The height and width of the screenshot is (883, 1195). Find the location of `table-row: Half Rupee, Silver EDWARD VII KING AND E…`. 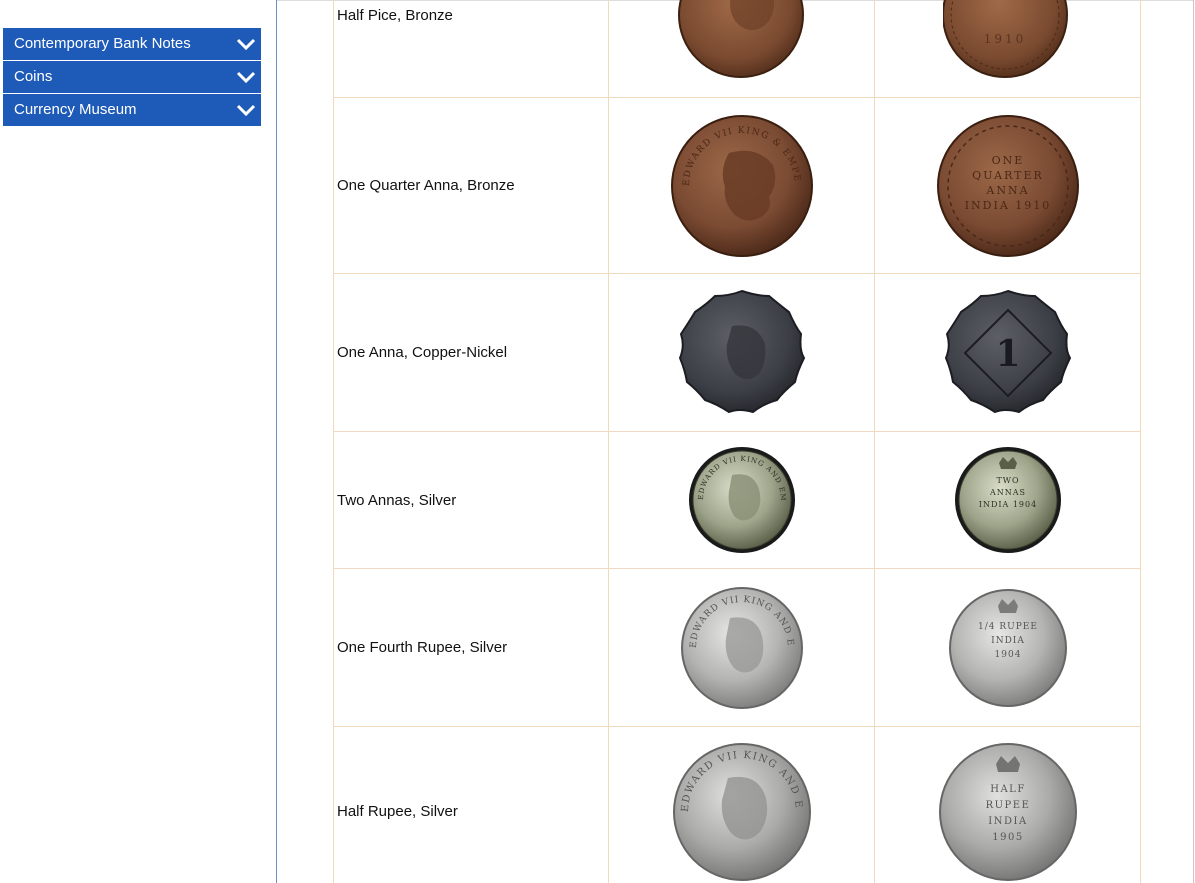

table-row: Half Rupee, Silver EDWARD VII KING AND E… is located at coordinates (737, 804).